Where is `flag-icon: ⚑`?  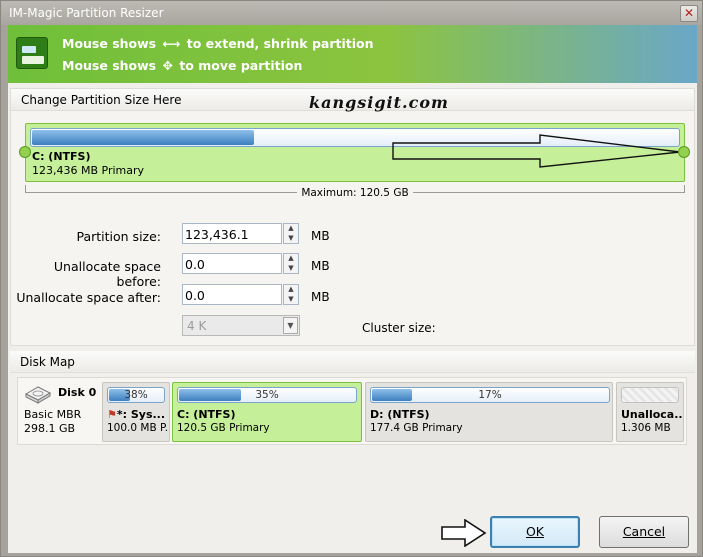
flag-icon: ⚑ is located at coordinates (112, 414).